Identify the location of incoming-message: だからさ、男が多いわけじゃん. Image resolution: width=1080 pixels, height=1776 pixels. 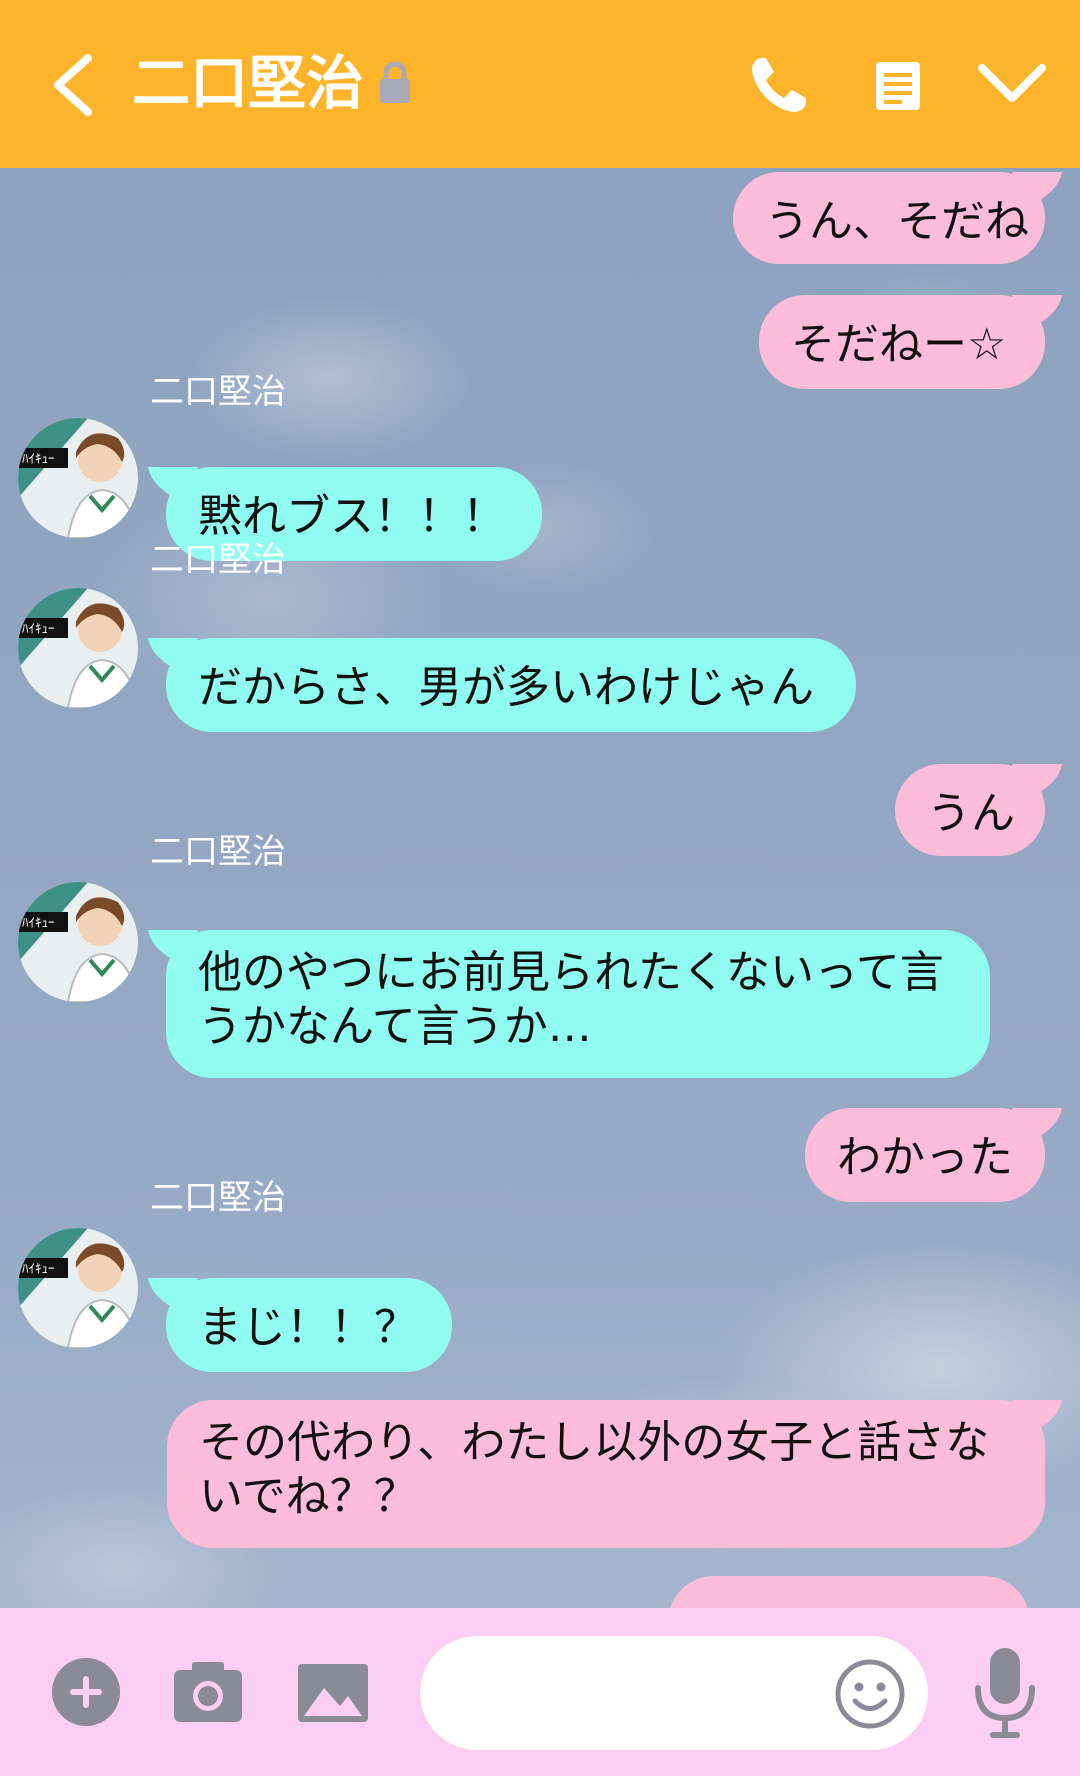
(511, 685).